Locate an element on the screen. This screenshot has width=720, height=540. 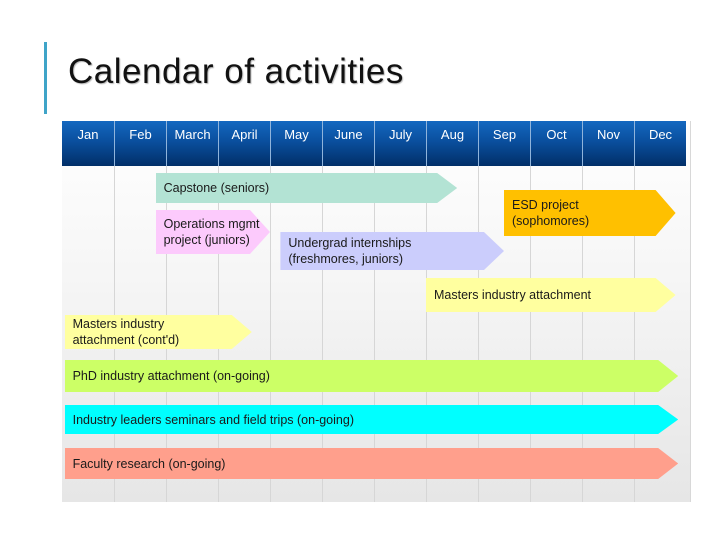
month-header-july: July is located at coordinates (400, 143).